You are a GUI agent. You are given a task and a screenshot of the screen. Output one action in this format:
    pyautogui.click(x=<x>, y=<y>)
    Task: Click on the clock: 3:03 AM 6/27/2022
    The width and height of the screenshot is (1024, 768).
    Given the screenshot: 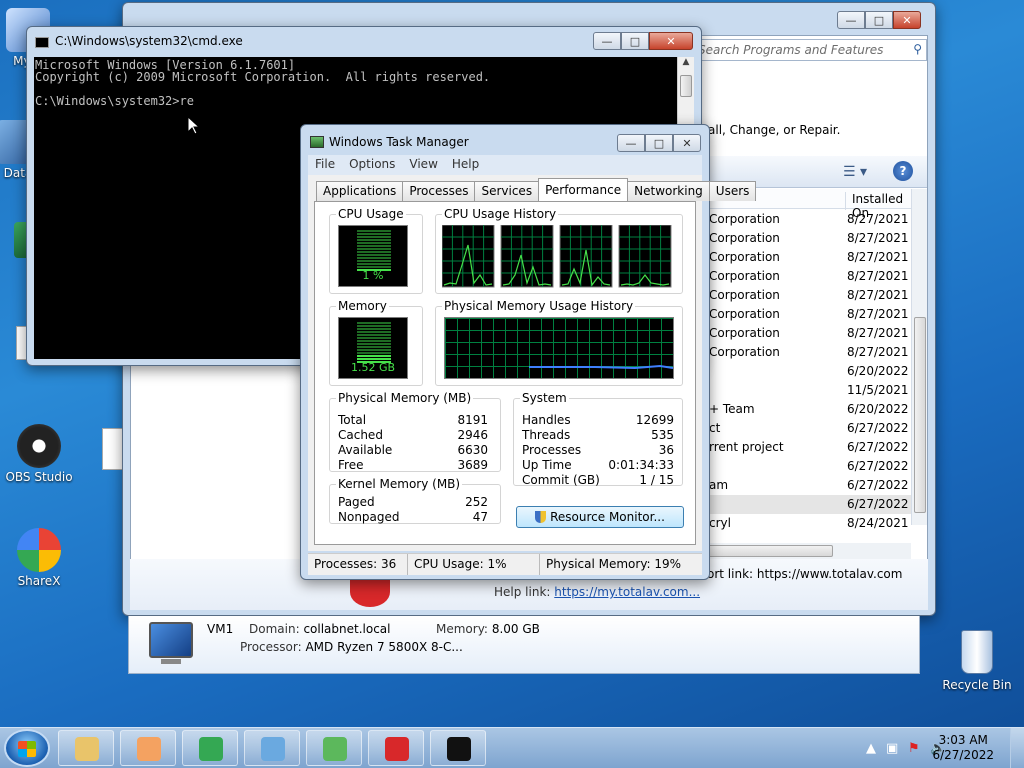 What is the action you would take?
    pyautogui.click(x=963, y=748)
    